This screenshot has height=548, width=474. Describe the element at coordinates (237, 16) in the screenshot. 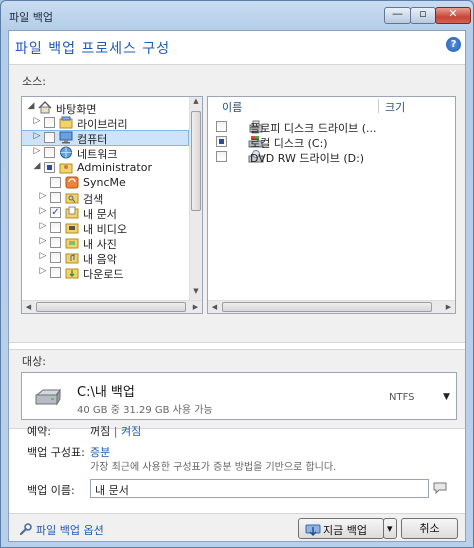

I see `title-bar: 파일 백업 — ▫ ✕` at that location.